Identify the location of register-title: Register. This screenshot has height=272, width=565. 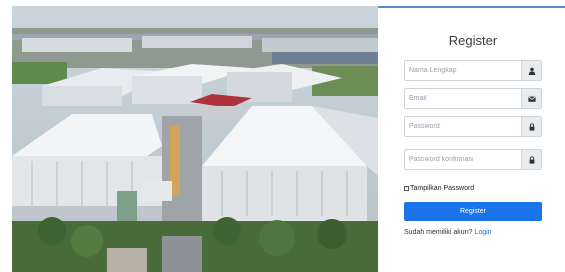
(473, 40).